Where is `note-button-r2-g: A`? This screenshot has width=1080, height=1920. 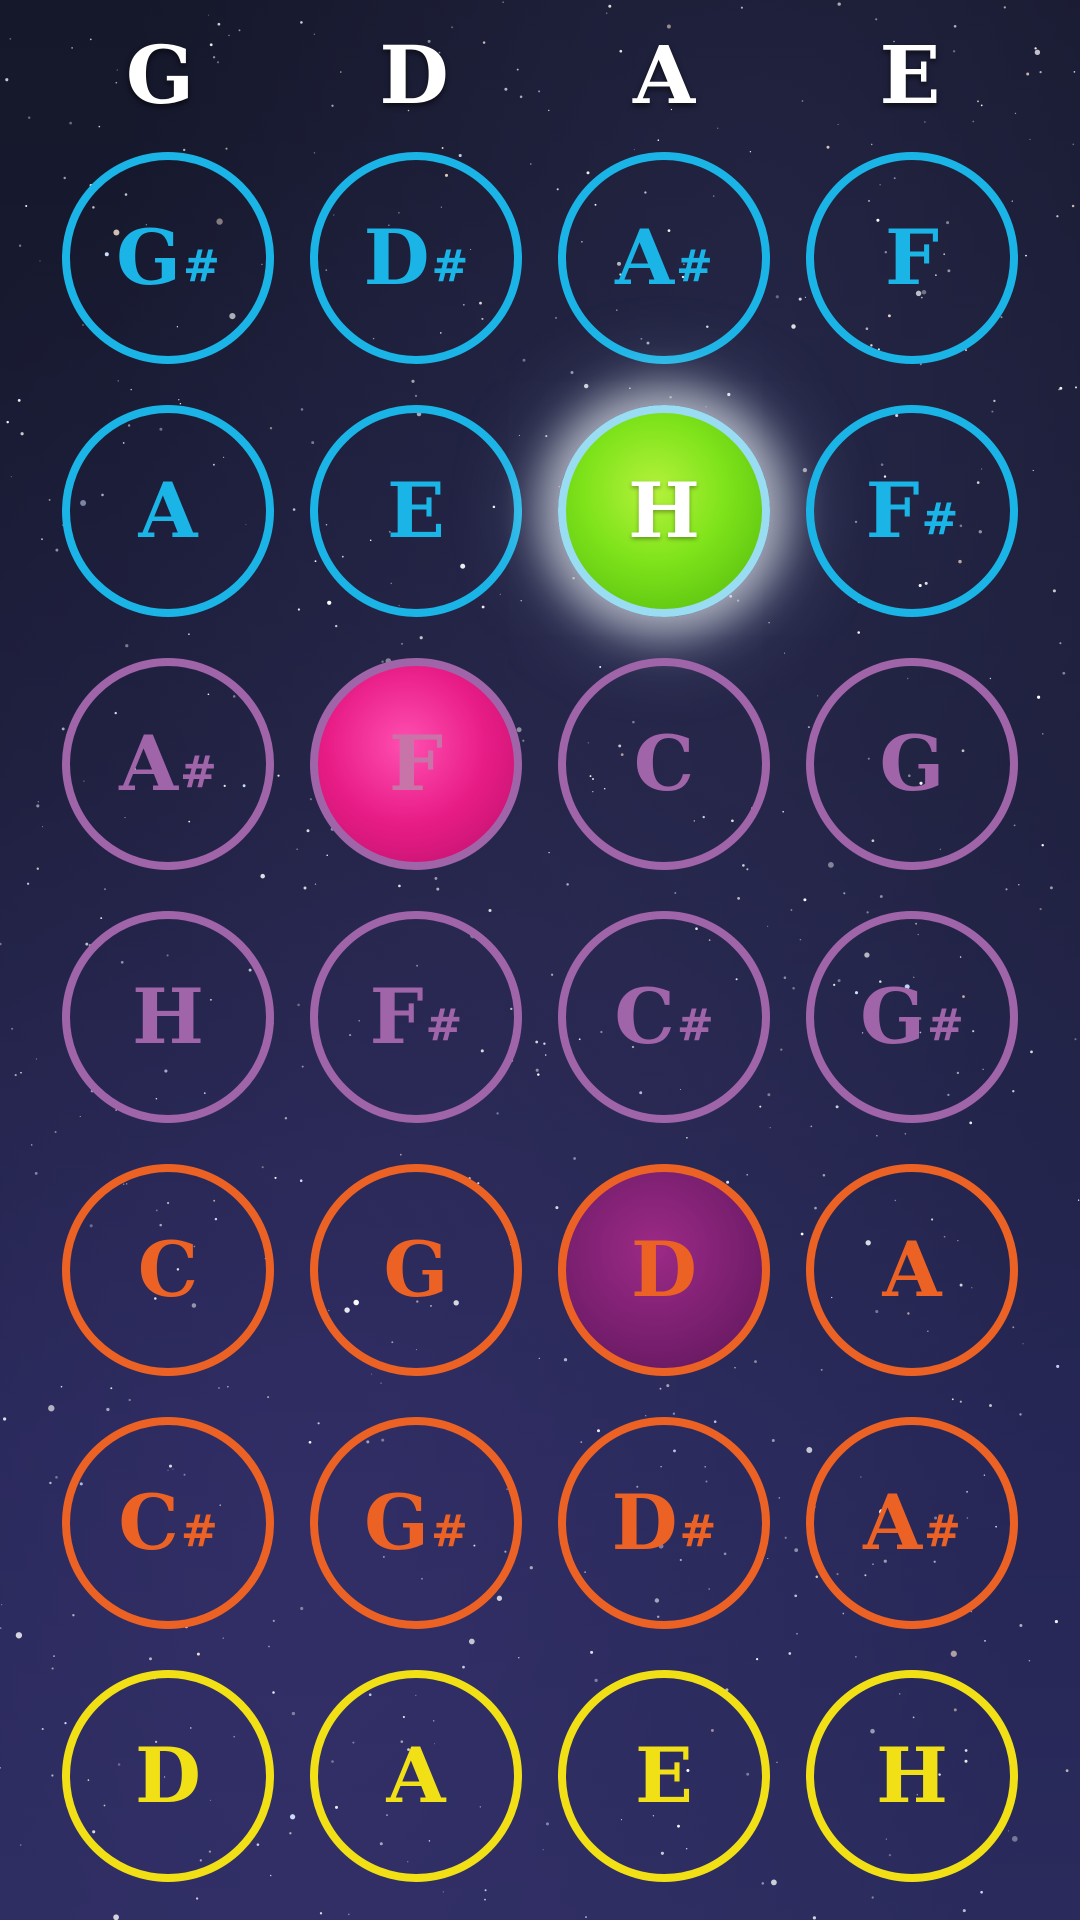
note-button-r2-g: A is located at coordinates (168, 511).